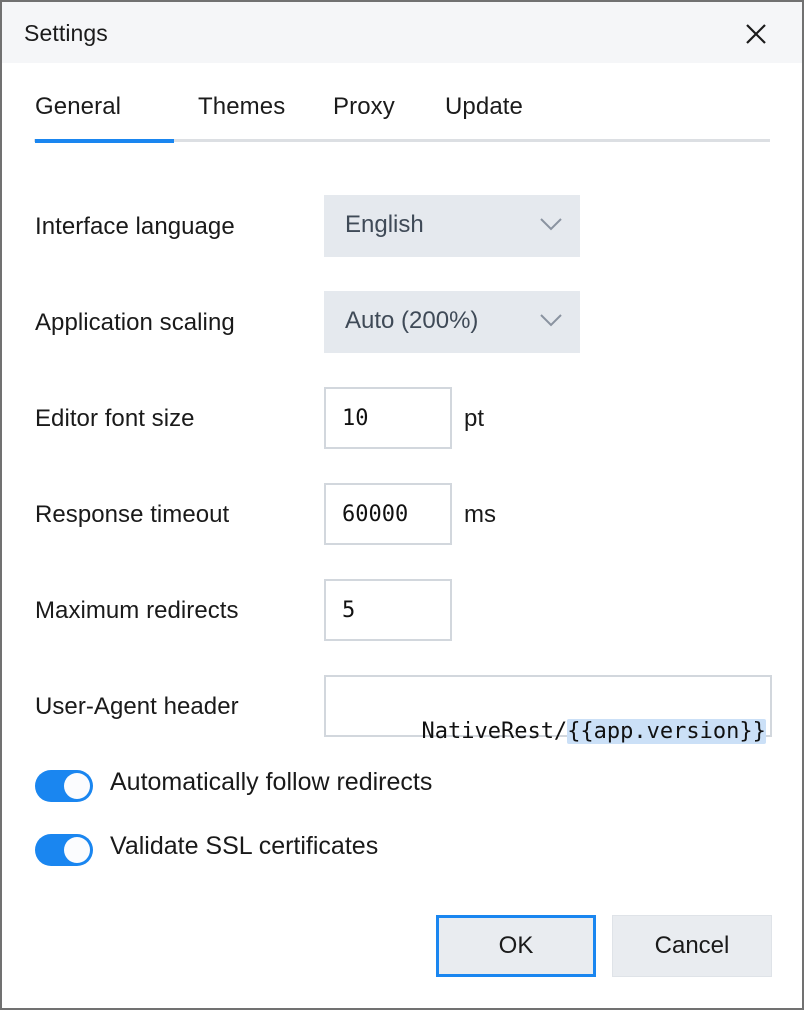  What do you see at coordinates (494, 731) in the screenshot?
I see `user-agent-prefix: NativeRest/` at bounding box center [494, 731].